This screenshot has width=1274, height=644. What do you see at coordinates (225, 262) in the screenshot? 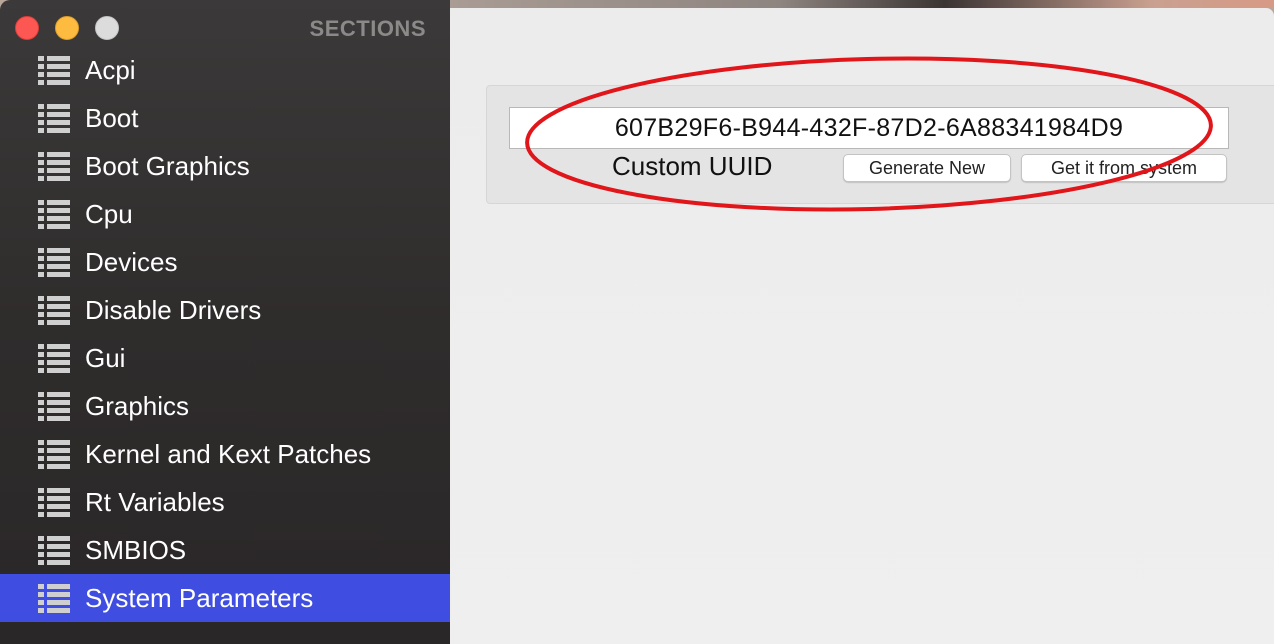
I see `sidebar-item-devices: Devices` at bounding box center [225, 262].